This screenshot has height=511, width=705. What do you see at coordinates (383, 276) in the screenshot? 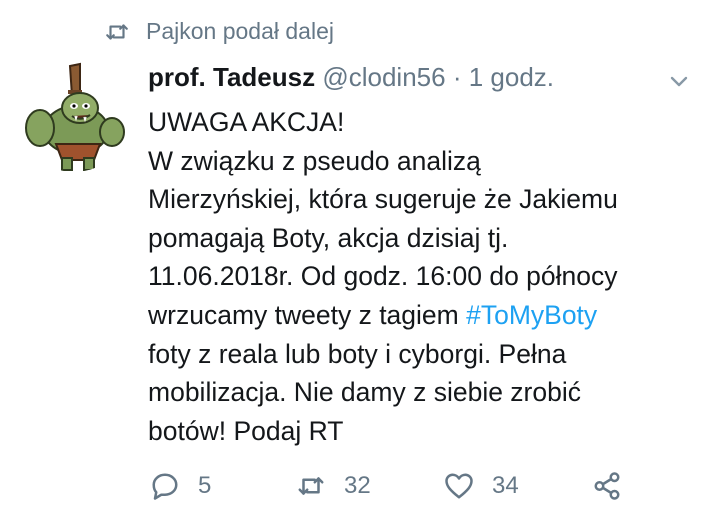
I see `tweet-line: 11.06.2018r. Od godz. 16:00 do północy` at bounding box center [383, 276].